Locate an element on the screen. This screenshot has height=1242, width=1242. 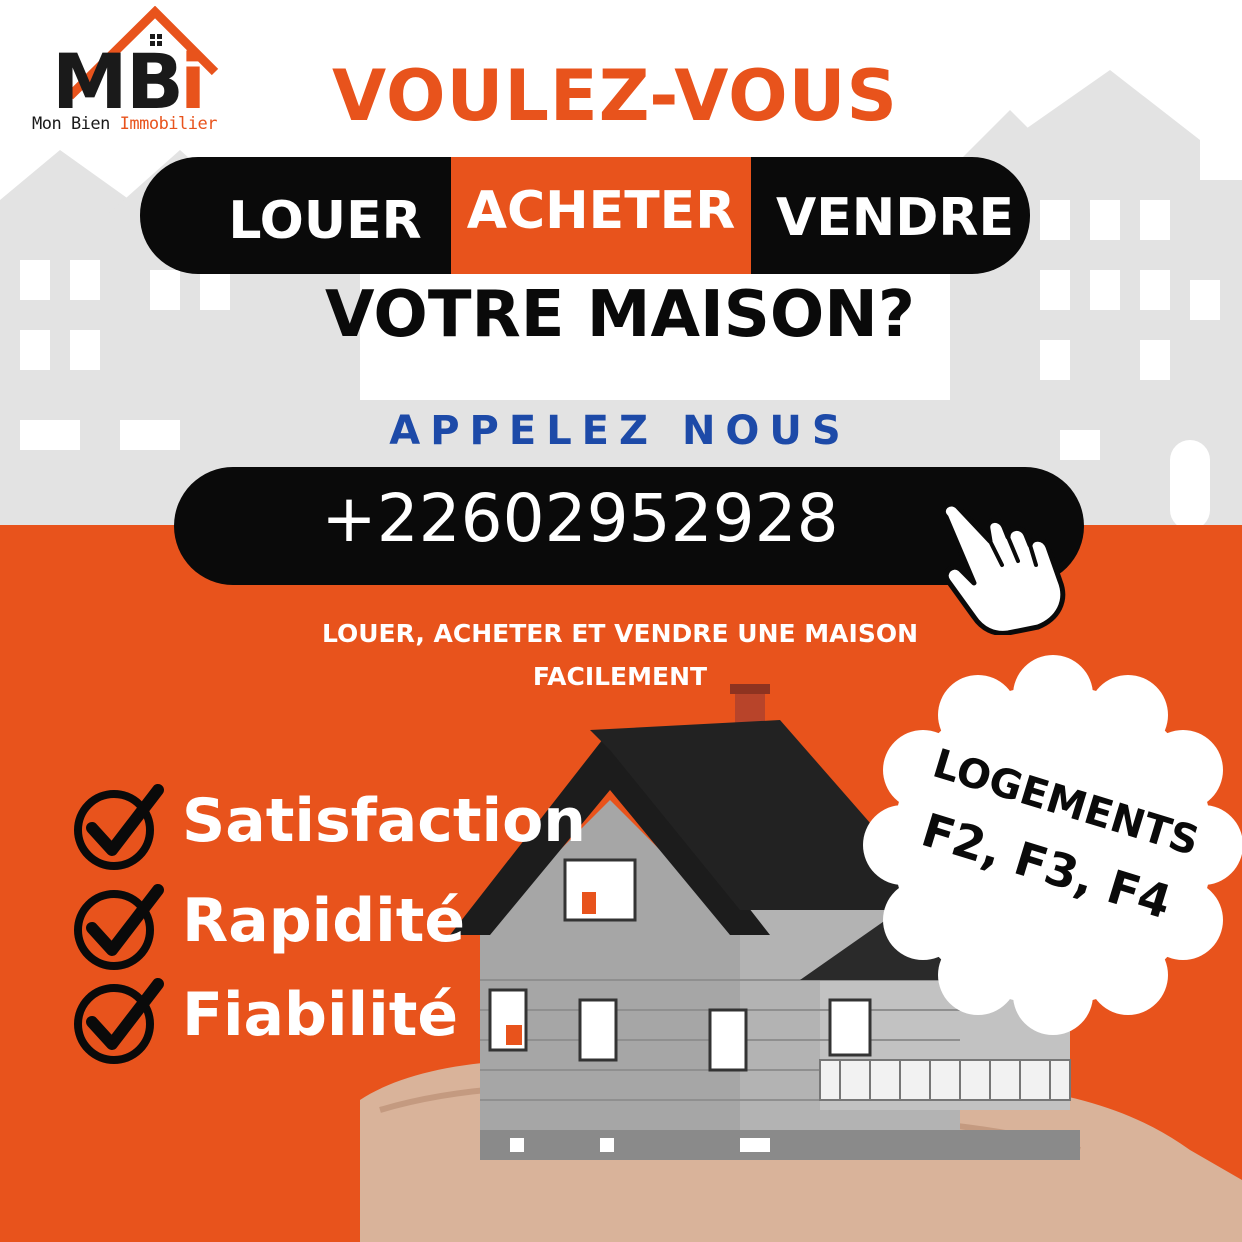
svg-text: i is located at coordinates (193, 81).